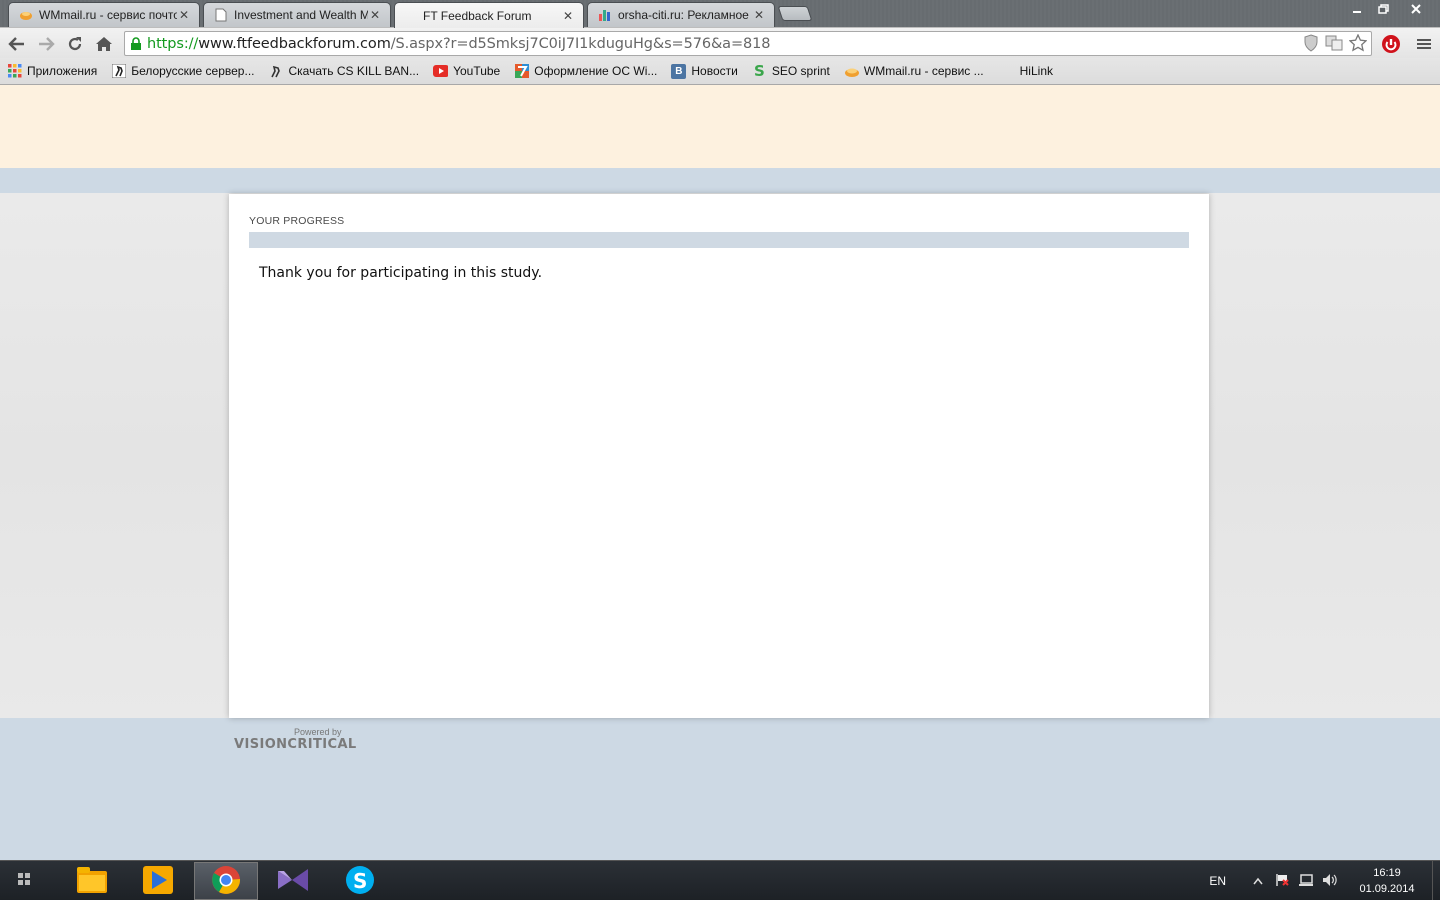 This screenshot has height=900, width=1440. I want to click on powered-by-label: Powered by, so click(318, 732).